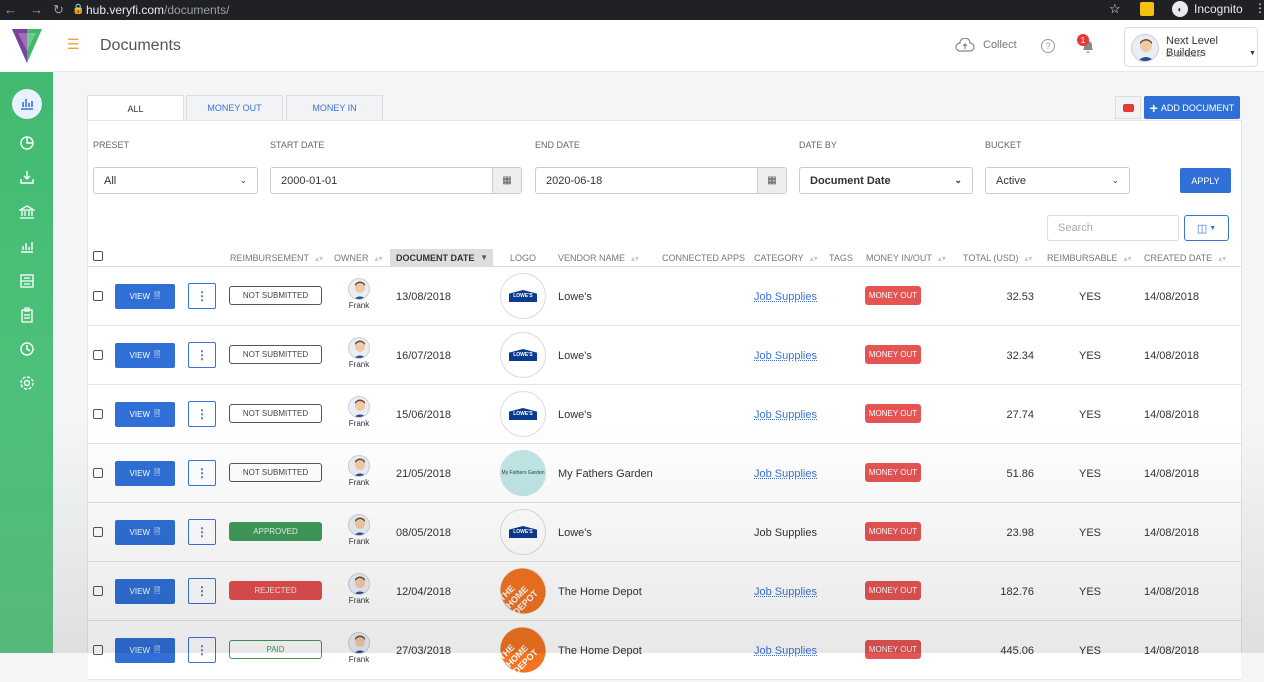 This screenshot has width=1264, height=682. What do you see at coordinates (786, 258) in the screenshot?
I see `column-category: CATEGORY ▴▾` at bounding box center [786, 258].